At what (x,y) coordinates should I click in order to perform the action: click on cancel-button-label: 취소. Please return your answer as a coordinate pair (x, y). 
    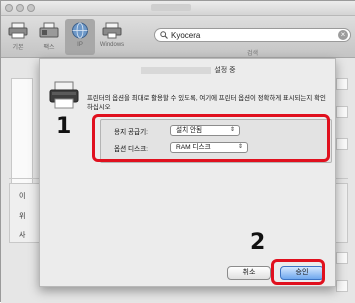
    Looking at the image, I should click on (249, 272).